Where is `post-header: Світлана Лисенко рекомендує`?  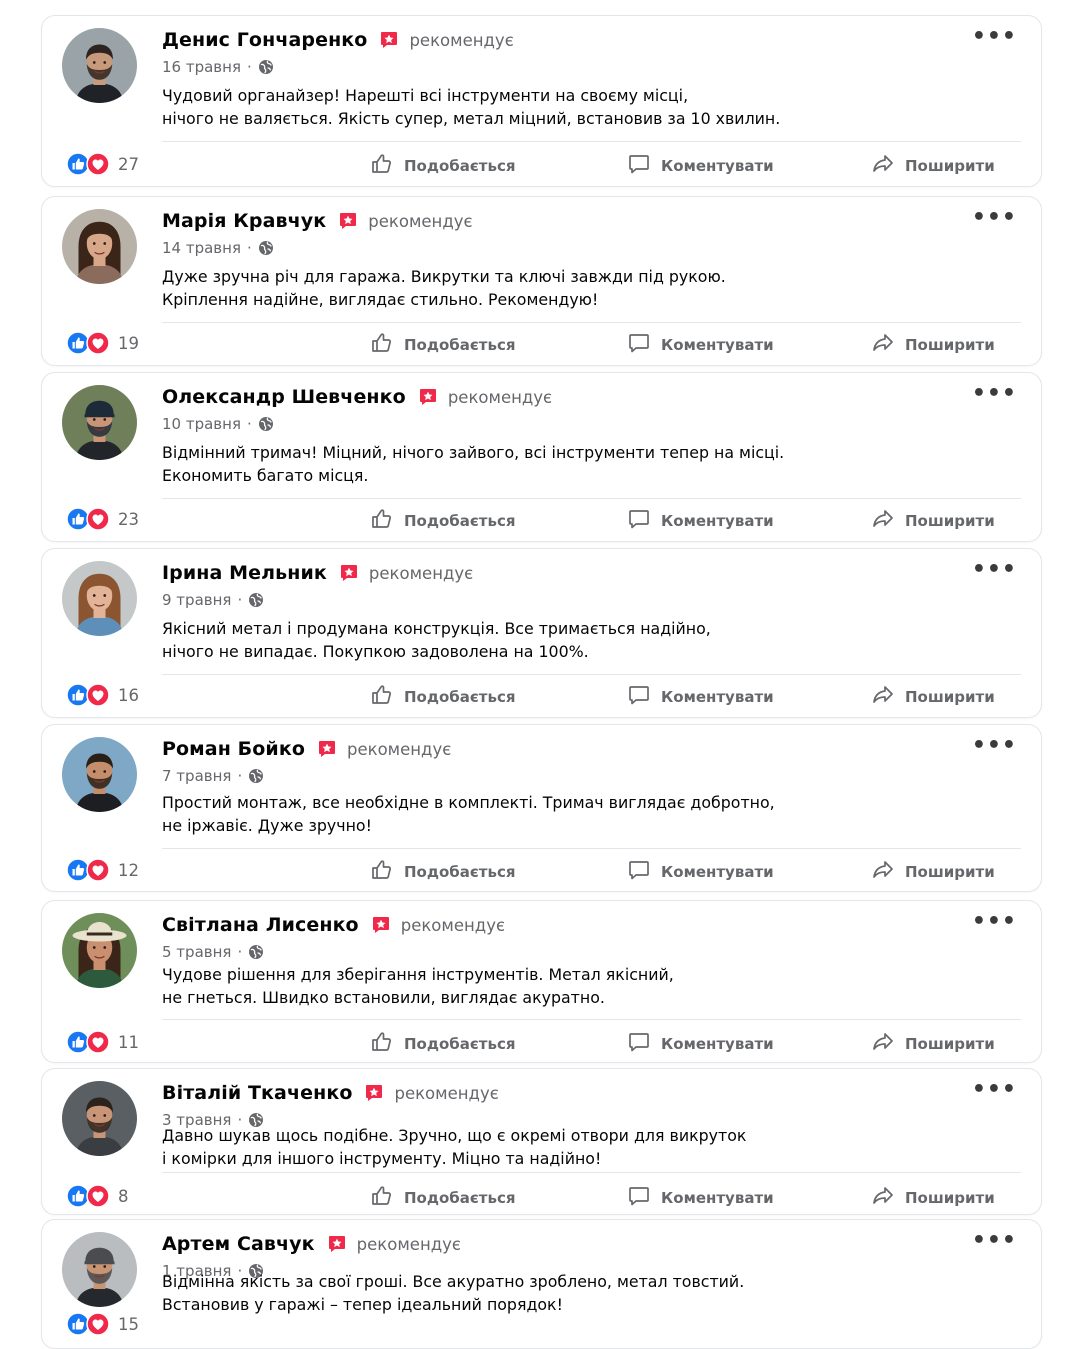 post-header: Світлана Лисенко рекомендує is located at coordinates (333, 925).